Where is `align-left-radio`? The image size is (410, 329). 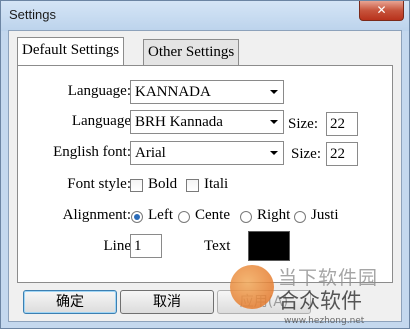 align-left-radio is located at coordinates (137, 217).